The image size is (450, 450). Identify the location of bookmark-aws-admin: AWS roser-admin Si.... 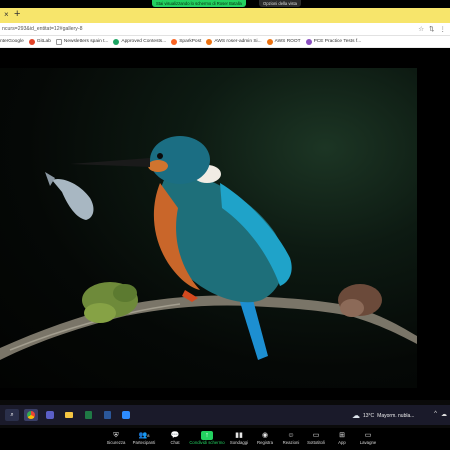
(234, 41).